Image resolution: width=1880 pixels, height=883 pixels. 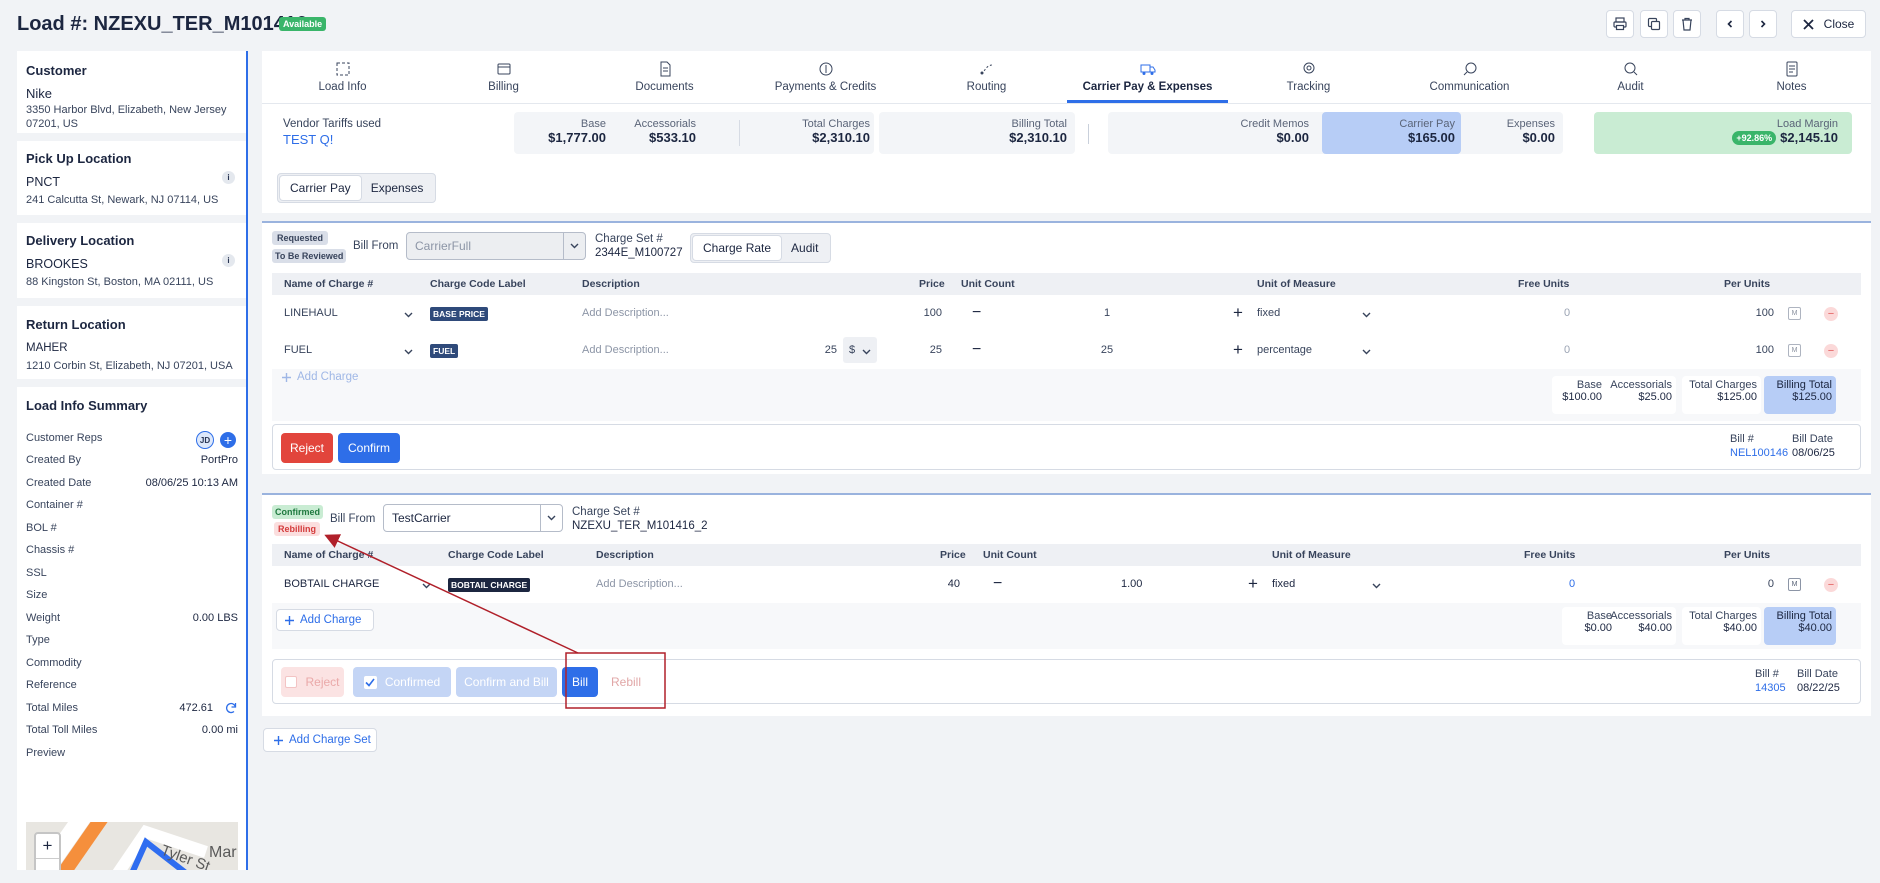 I want to click on charge-name: BOBTAIL CHARGE, so click(x=331, y=584).